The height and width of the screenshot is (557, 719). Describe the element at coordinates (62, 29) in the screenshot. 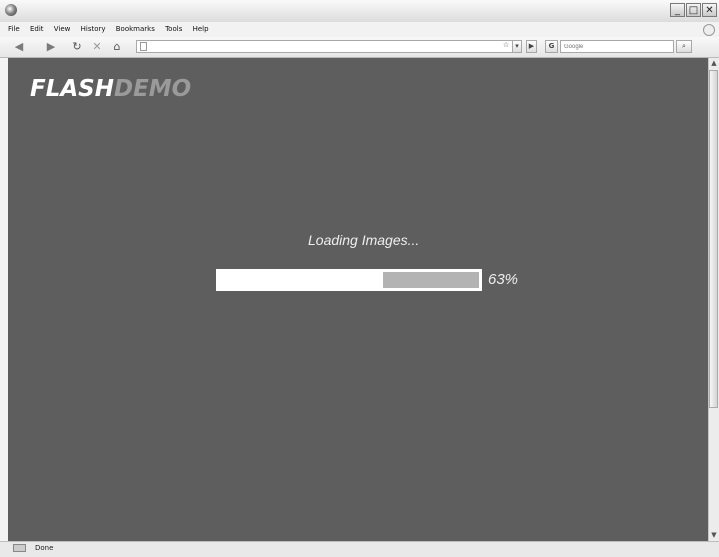

I see `menu-view: View` at that location.